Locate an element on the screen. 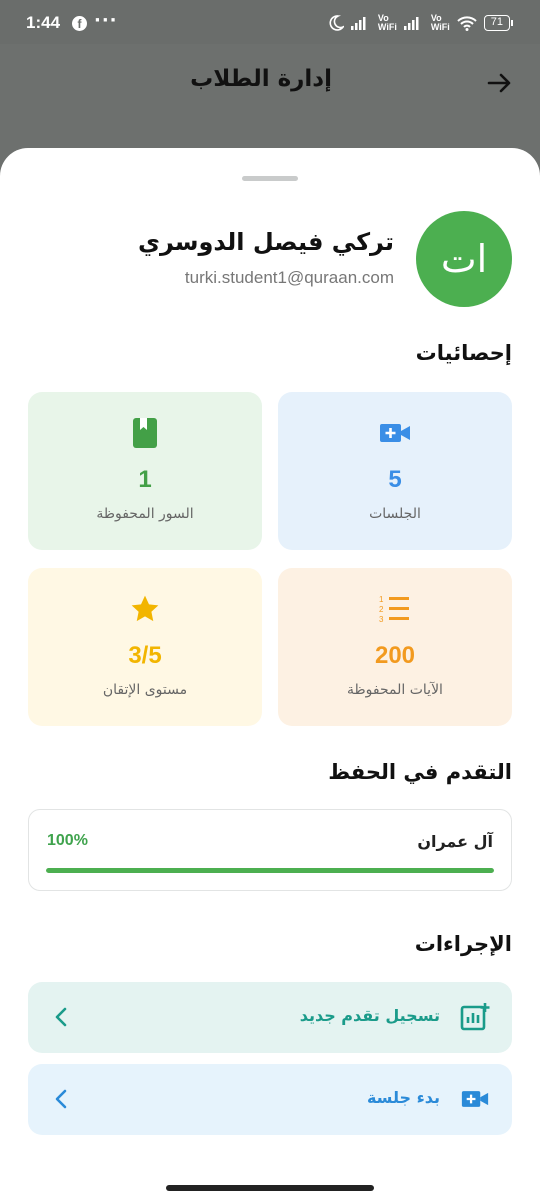 This screenshot has height=1200, width=540. status-time: 1:44 is located at coordinates (43, 22).